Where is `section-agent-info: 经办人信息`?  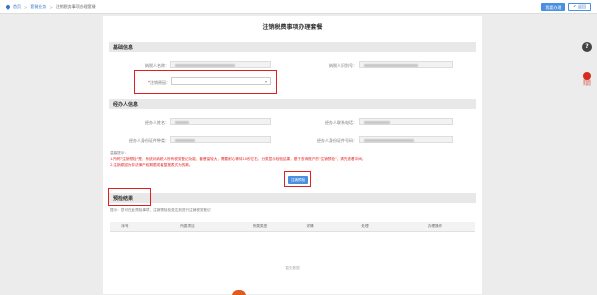 section-agent-info: 经办人信息 is located at coordinates (292, 104).